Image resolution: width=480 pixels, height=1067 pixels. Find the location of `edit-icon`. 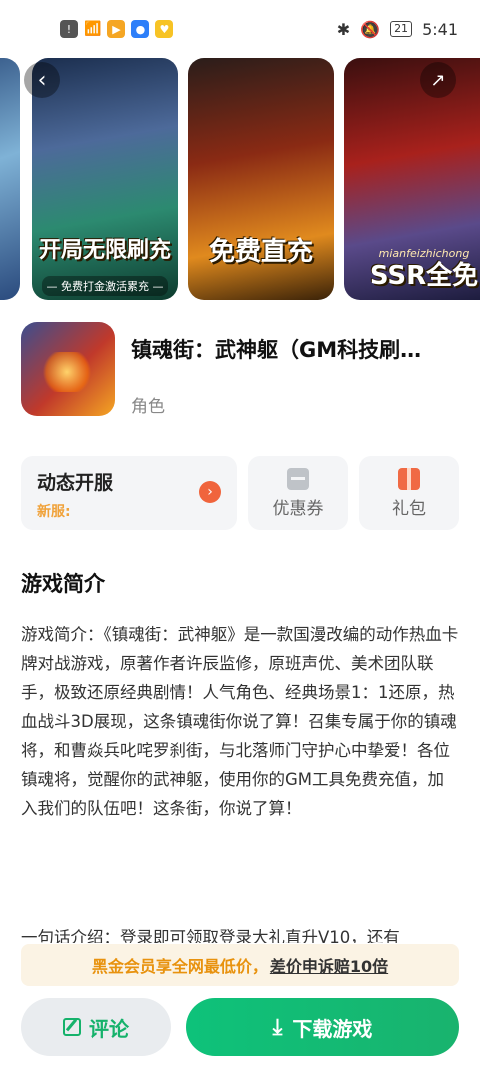

edit-icon is located at coordinates (72, 1027).